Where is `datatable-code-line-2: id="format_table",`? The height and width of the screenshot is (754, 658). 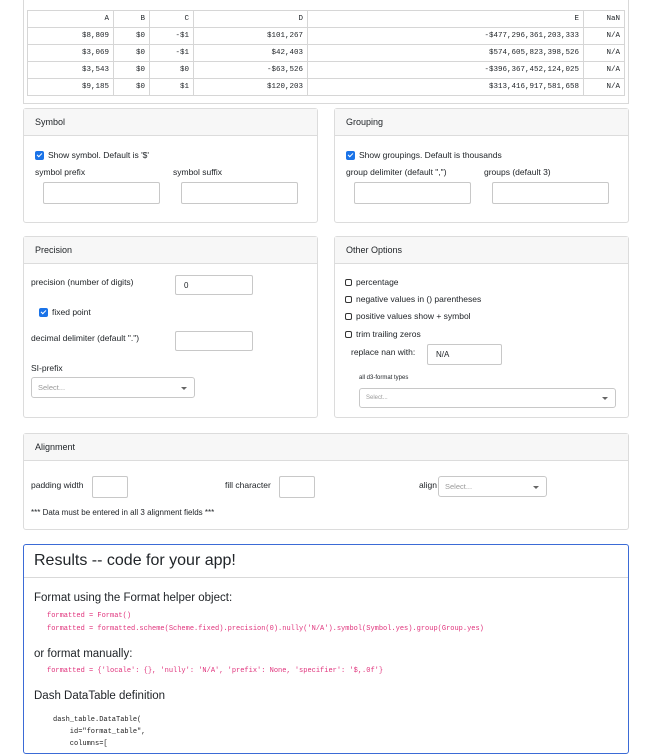
datatable-code-line-2: id="format_table", is located at coordinates (99, 732).